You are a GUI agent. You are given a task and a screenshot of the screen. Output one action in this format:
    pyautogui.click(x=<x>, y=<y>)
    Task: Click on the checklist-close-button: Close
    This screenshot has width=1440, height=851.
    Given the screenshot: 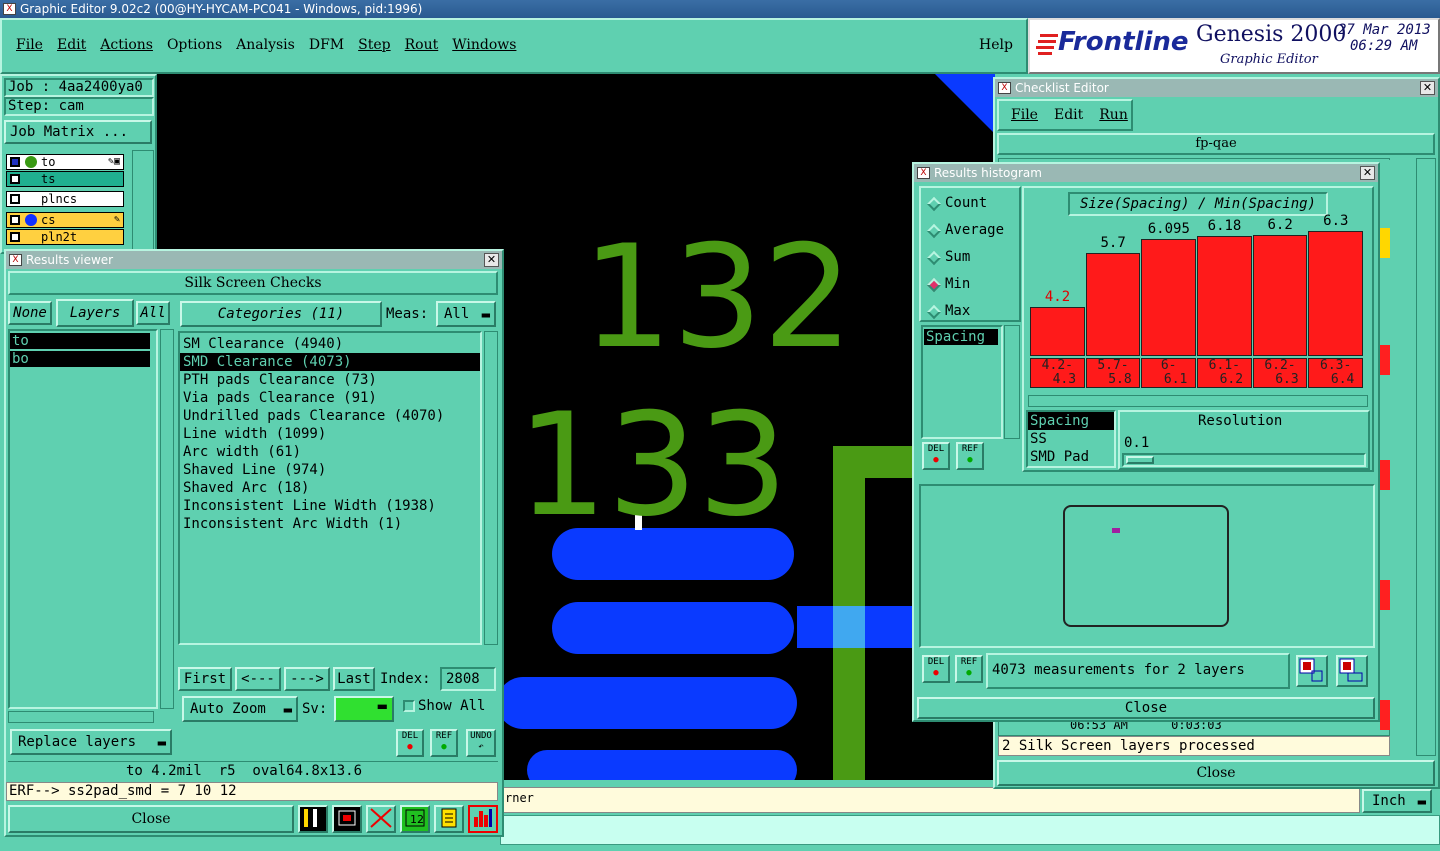 What is the action you would take?
    pyautogui.click(x=1216, y=773)
    